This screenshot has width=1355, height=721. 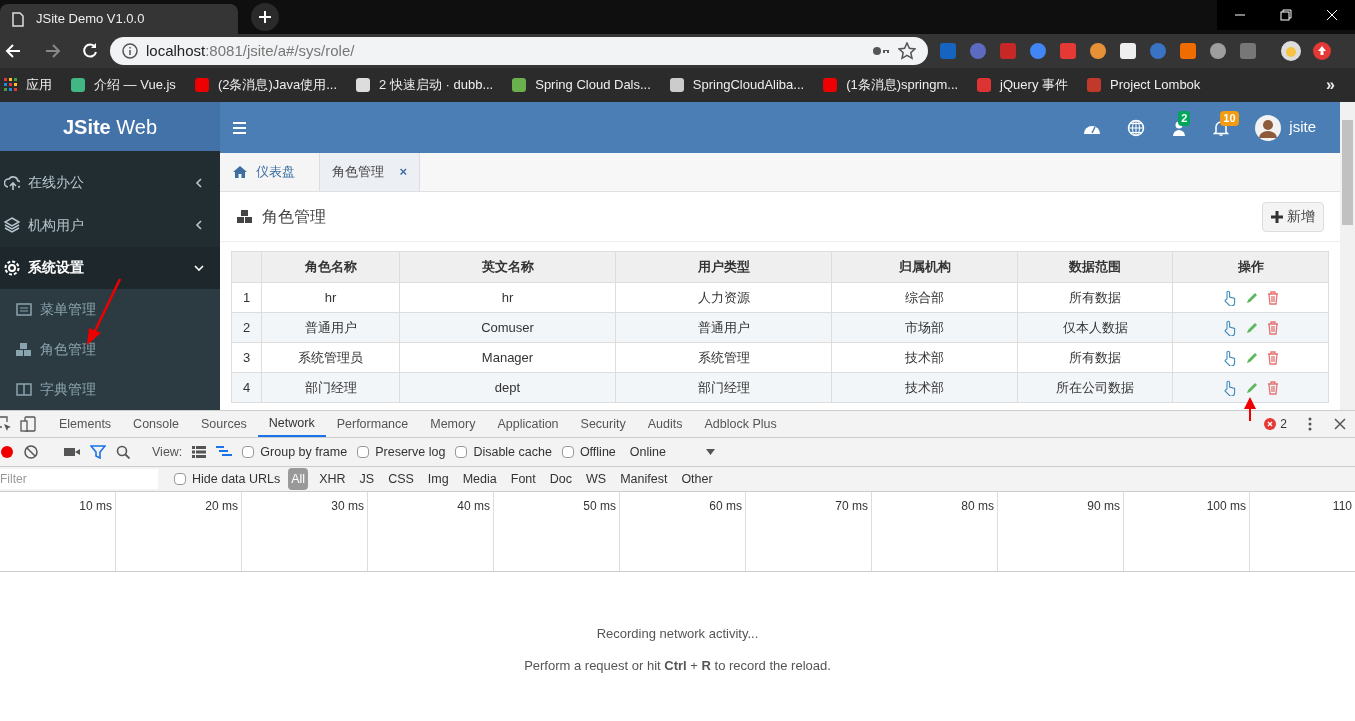 What do you see at coordinates (1095, 327) in the screenshot?
I see `table-cell: 仅本人数据` at bounding box center [1095, 327].